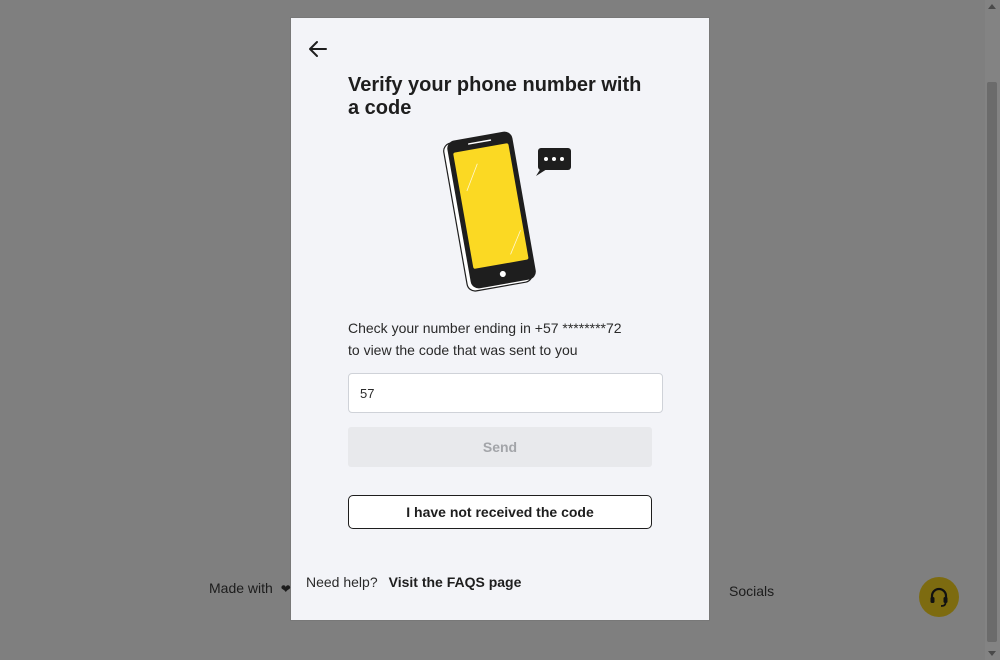 This screenshot has width=1000, height=660. Describe the element at coordinates (505, 393) in the screenshot. I see `verification-code-input` at that location.